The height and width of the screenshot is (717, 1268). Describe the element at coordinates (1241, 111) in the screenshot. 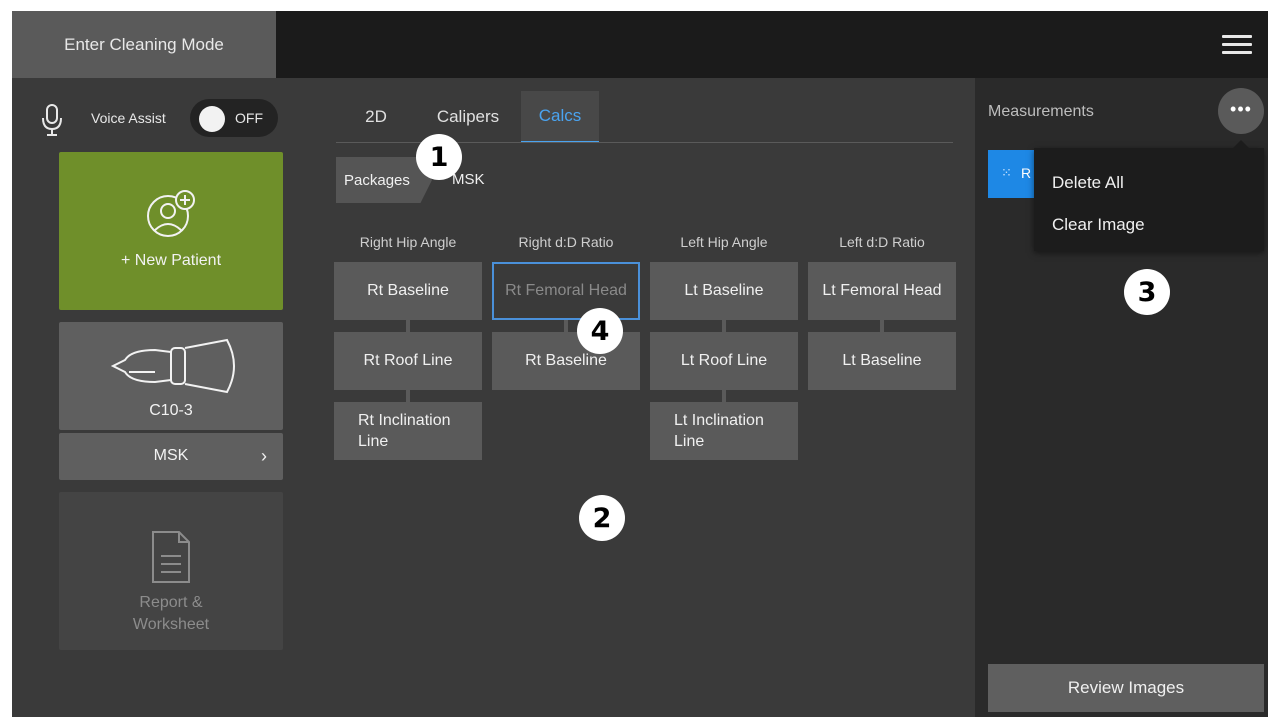

I see `more-options-button: •••` at that location.